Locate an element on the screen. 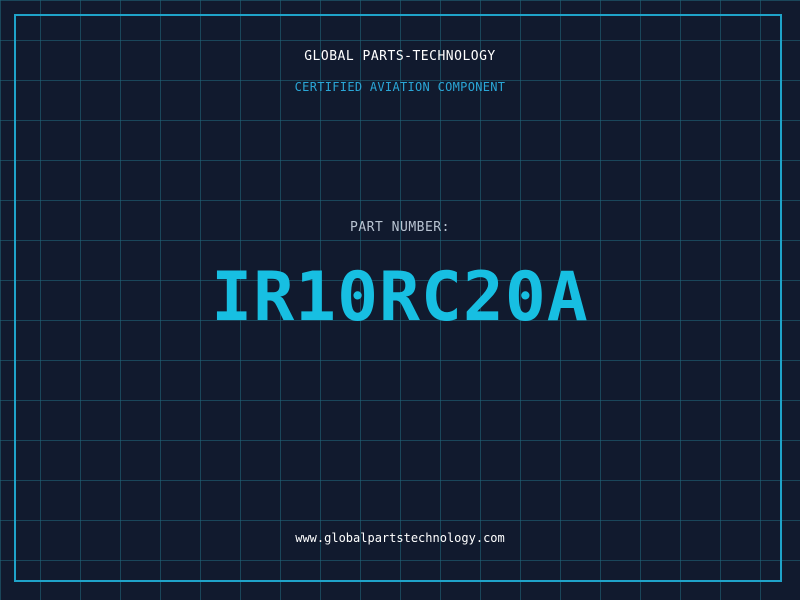 Image resolution: width=800 pixels, height=600 pixels. website-link: www.globalpartstechnology.com is located at coordinates (400, 538).